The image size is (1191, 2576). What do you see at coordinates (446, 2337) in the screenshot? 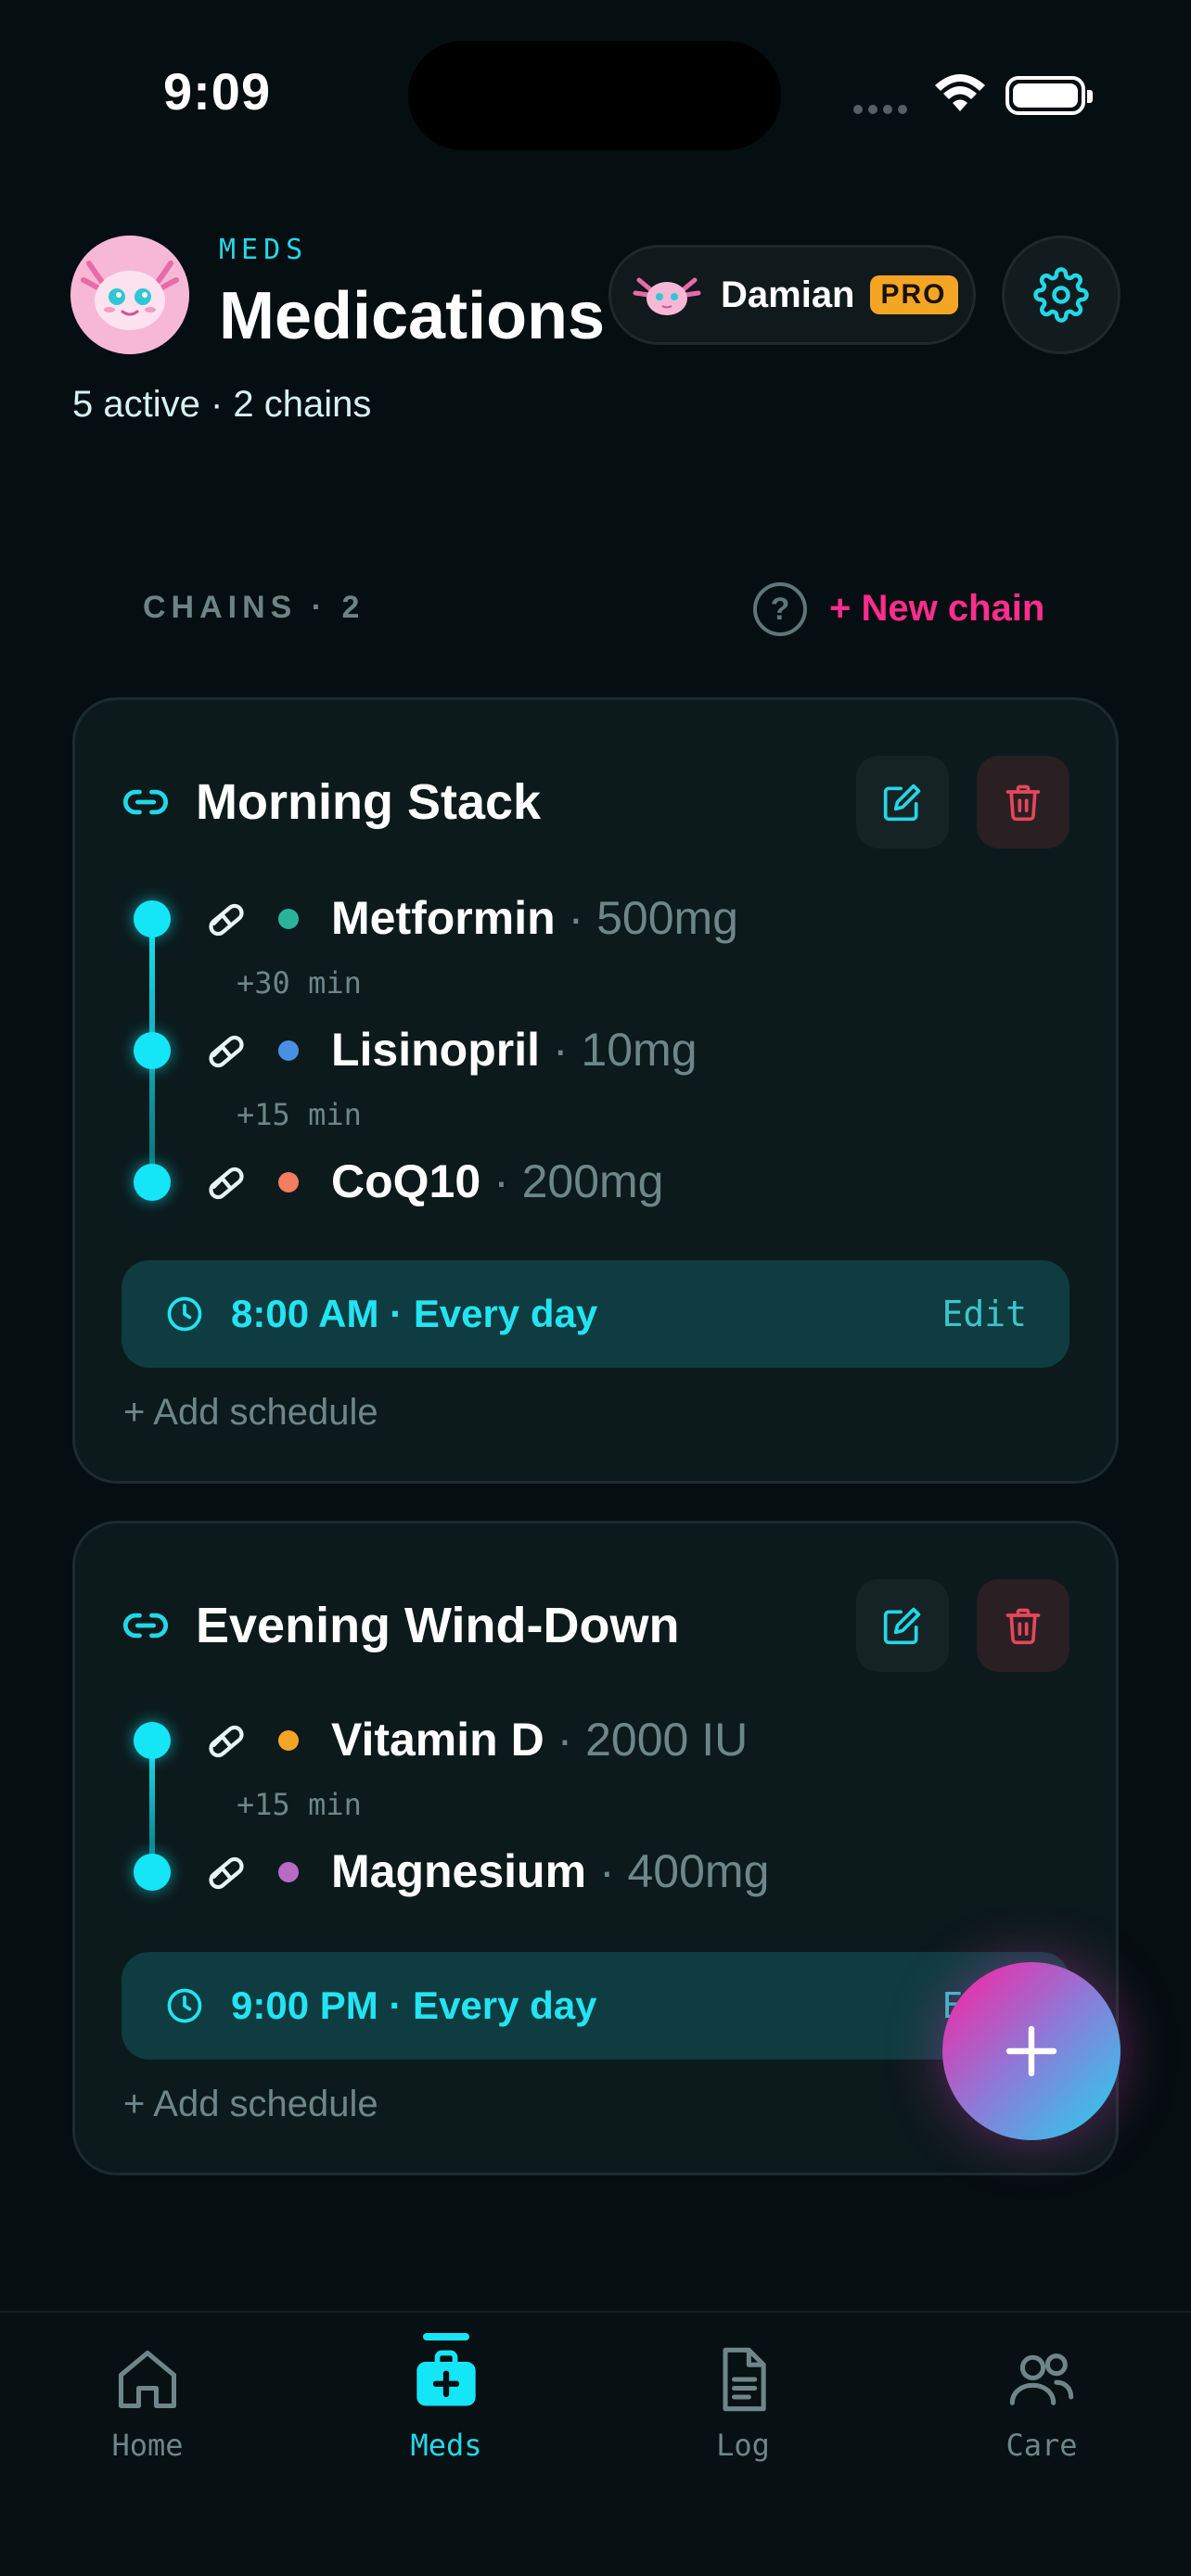
I see `active-tab-indicator` at bounding box center [446, 2337].